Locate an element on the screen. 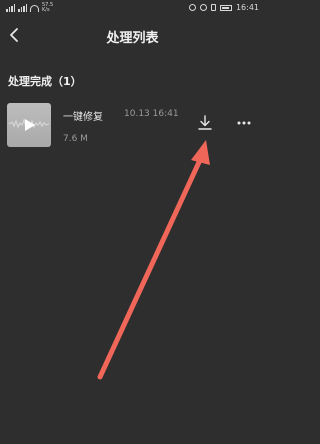 This screenshot has height=444, width=320. battery-icon is located at coordinates (225, 7).